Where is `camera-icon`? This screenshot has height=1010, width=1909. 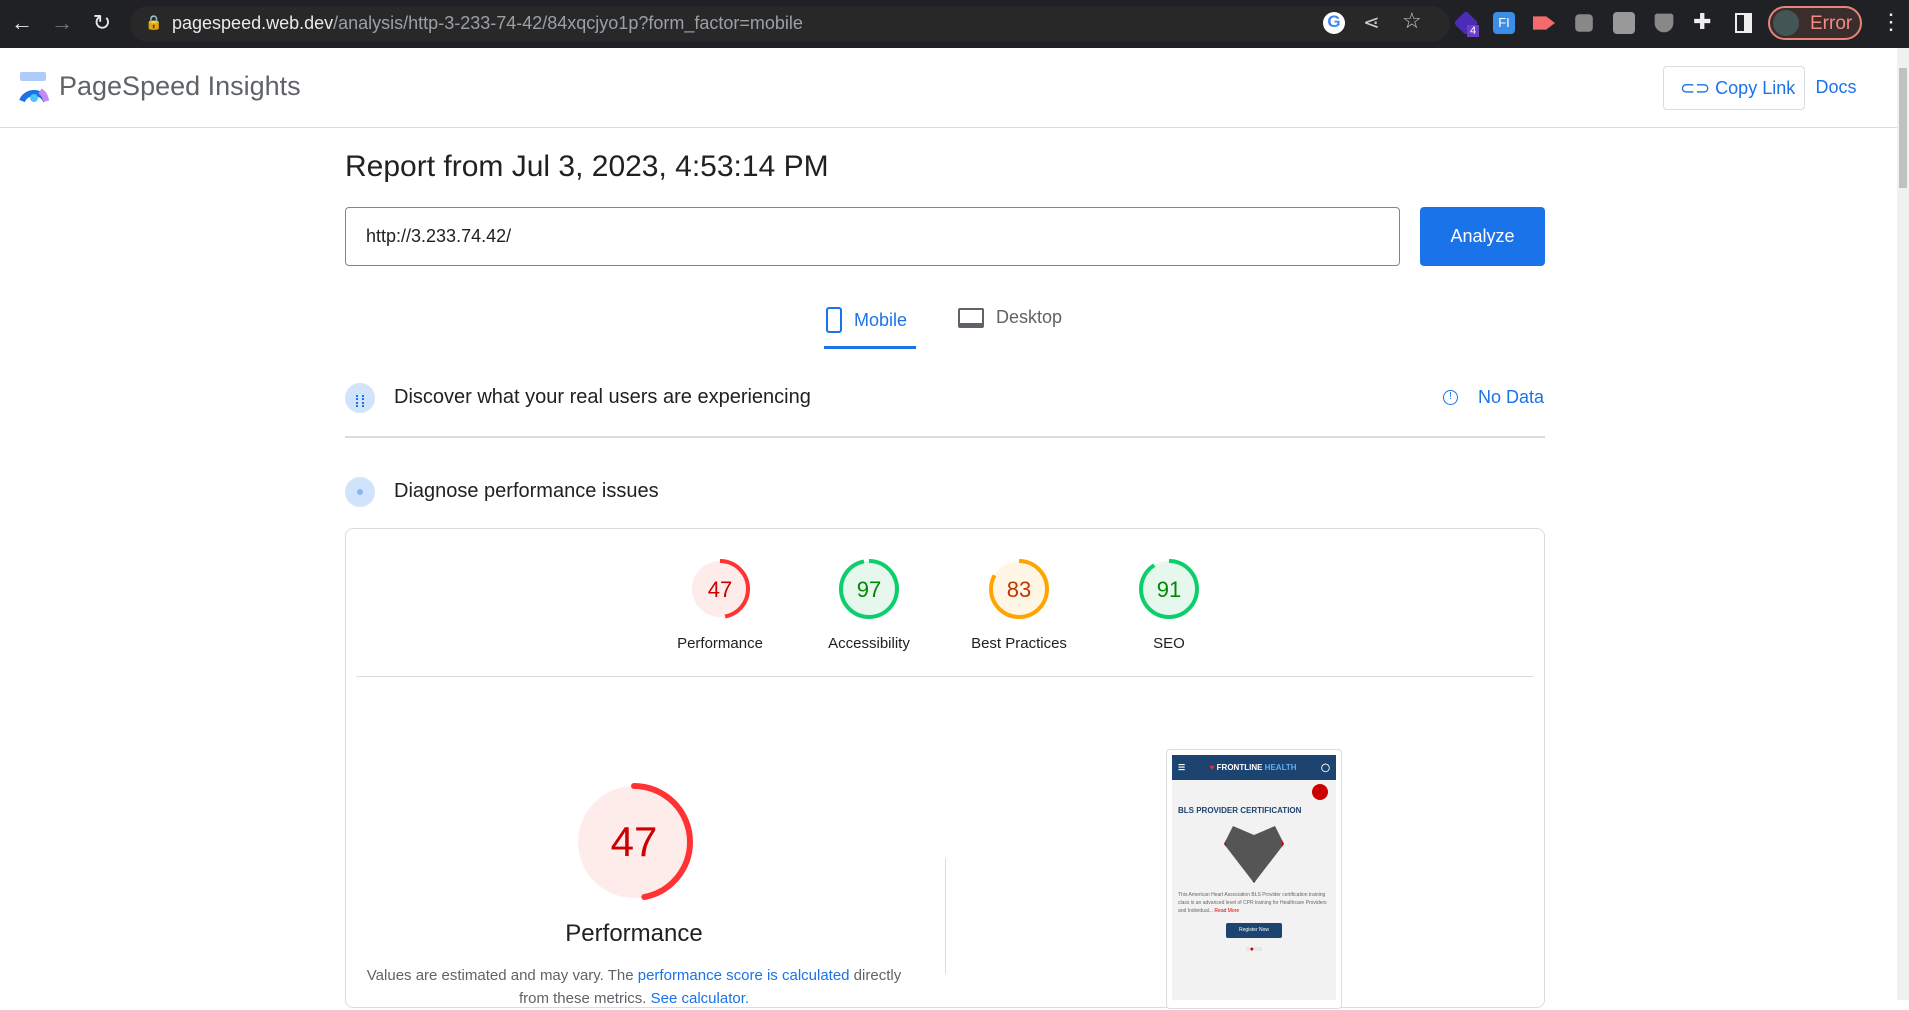 camera-icon is located at coordinates (1584, 23).